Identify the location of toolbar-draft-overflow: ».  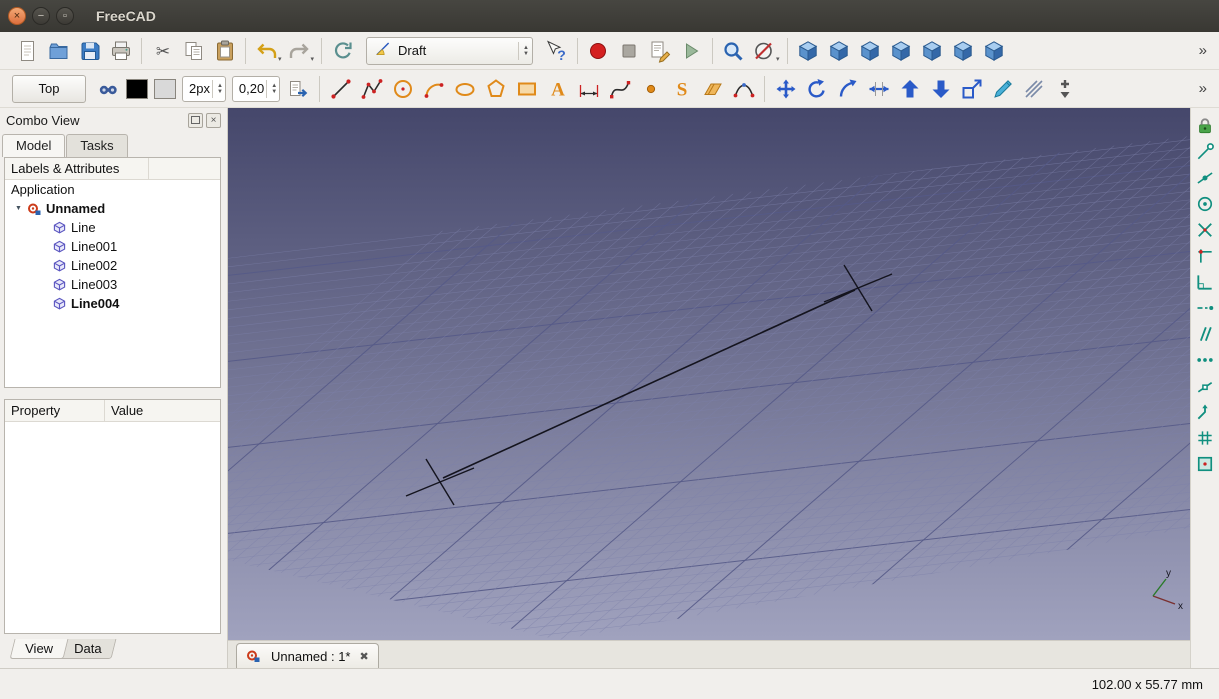
(1203, 88).